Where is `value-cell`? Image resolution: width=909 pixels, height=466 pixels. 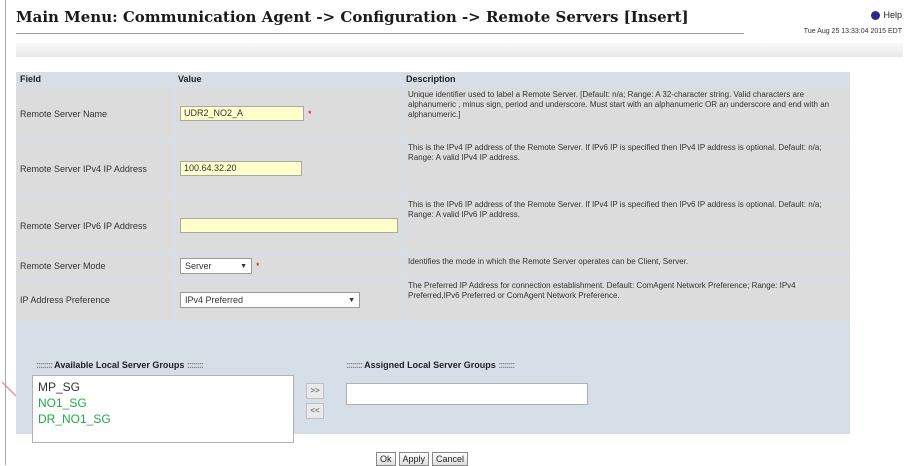 value-cell is located at coordinates (288, 225).